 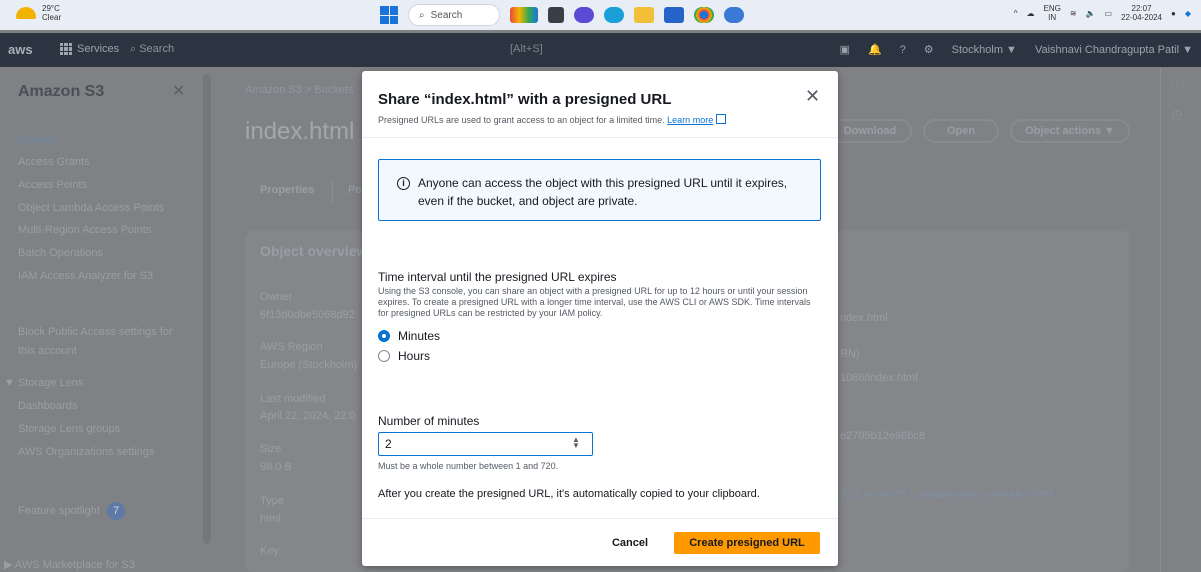 What do you see at coordinates (300, 131) in the screenshot?
I see `page-title: index.html` at bounding box center [300, 131].